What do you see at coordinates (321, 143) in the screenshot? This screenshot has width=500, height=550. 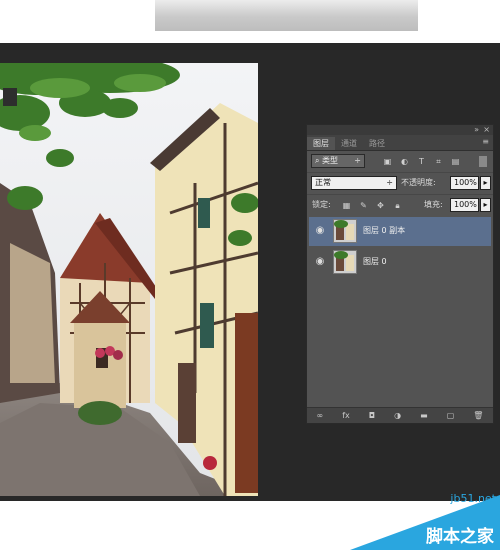 I see `tab-layers: 图层` at bounding box center [321, 143].